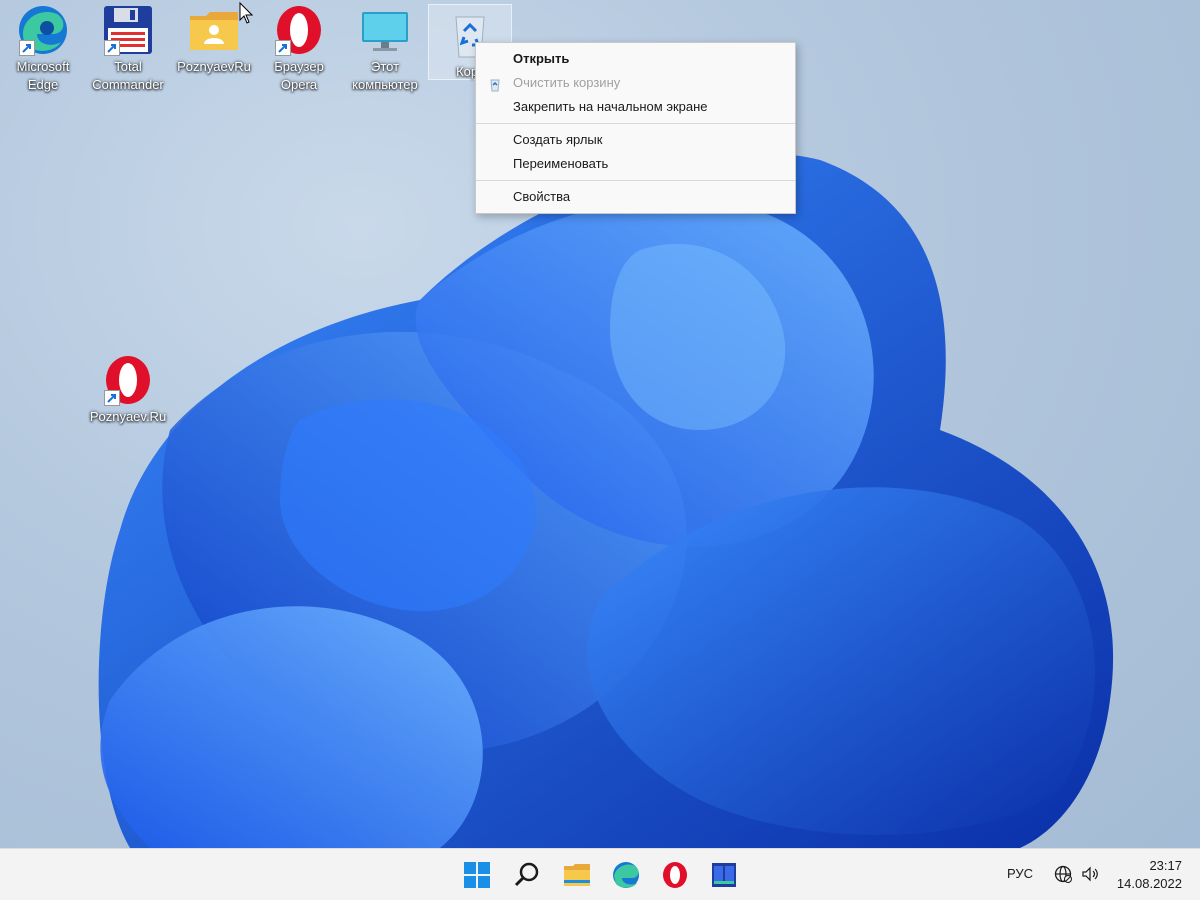 The height and width of the screenshot is (900, 1200). Describe the element at coordinates (128, 75) in the screenshot. I see `desktop-icon-label: Total Commander` at that location.